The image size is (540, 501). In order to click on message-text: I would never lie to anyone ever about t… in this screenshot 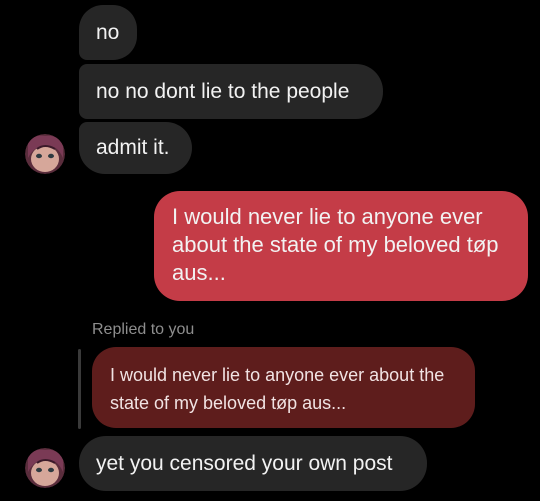, I will do `click(335, 244)`.